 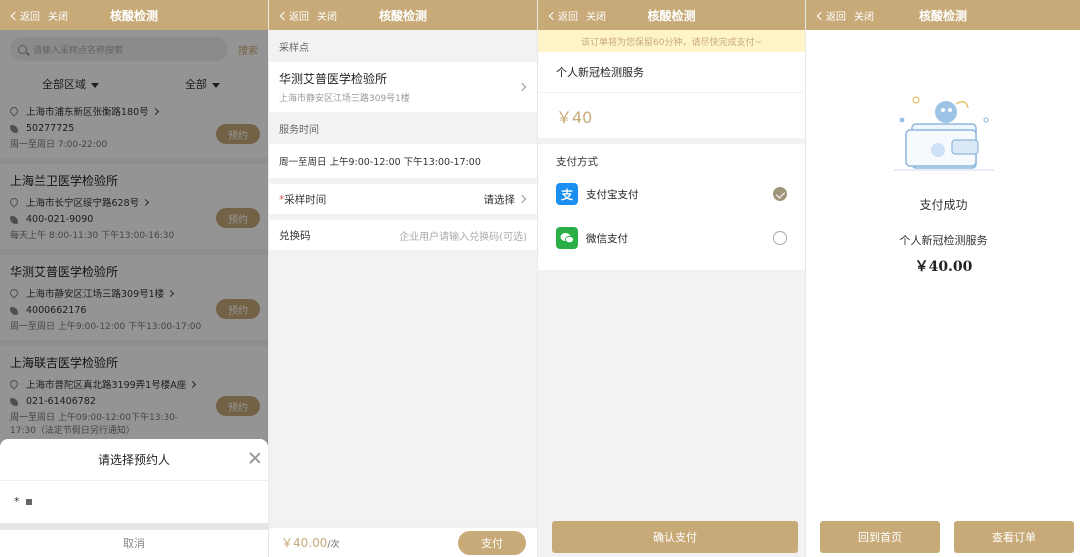 What do you see at coordinates (880, 537) in the screenshot?
I see `home-button: 回到首页` at bounding box center [880, 537].